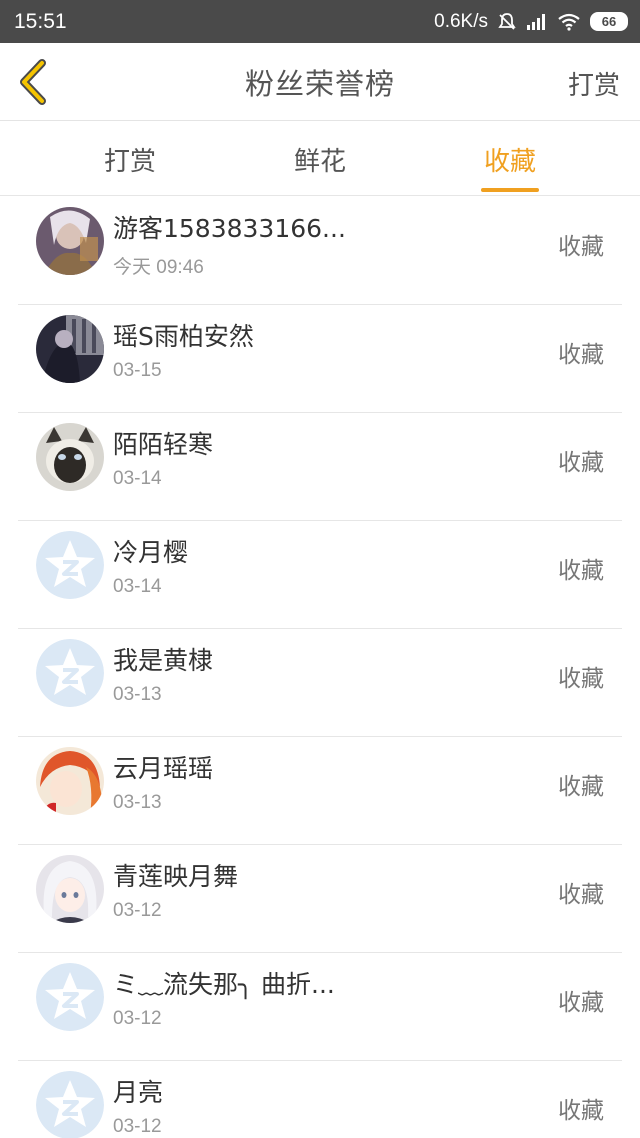 The width and height of the screenshot is (640, 1138). What do you see at coordinates (320, 899) in the screenshot?
I see `list-item: 青莲映月舞 03-12 收藏` at bounding box center [320, 899].